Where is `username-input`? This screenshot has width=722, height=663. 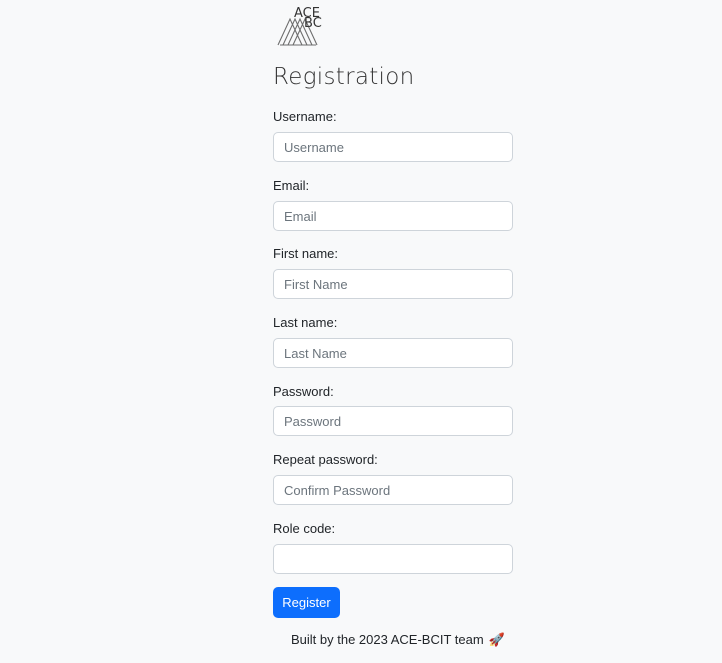 username-input is located at coordinates (393, 147).